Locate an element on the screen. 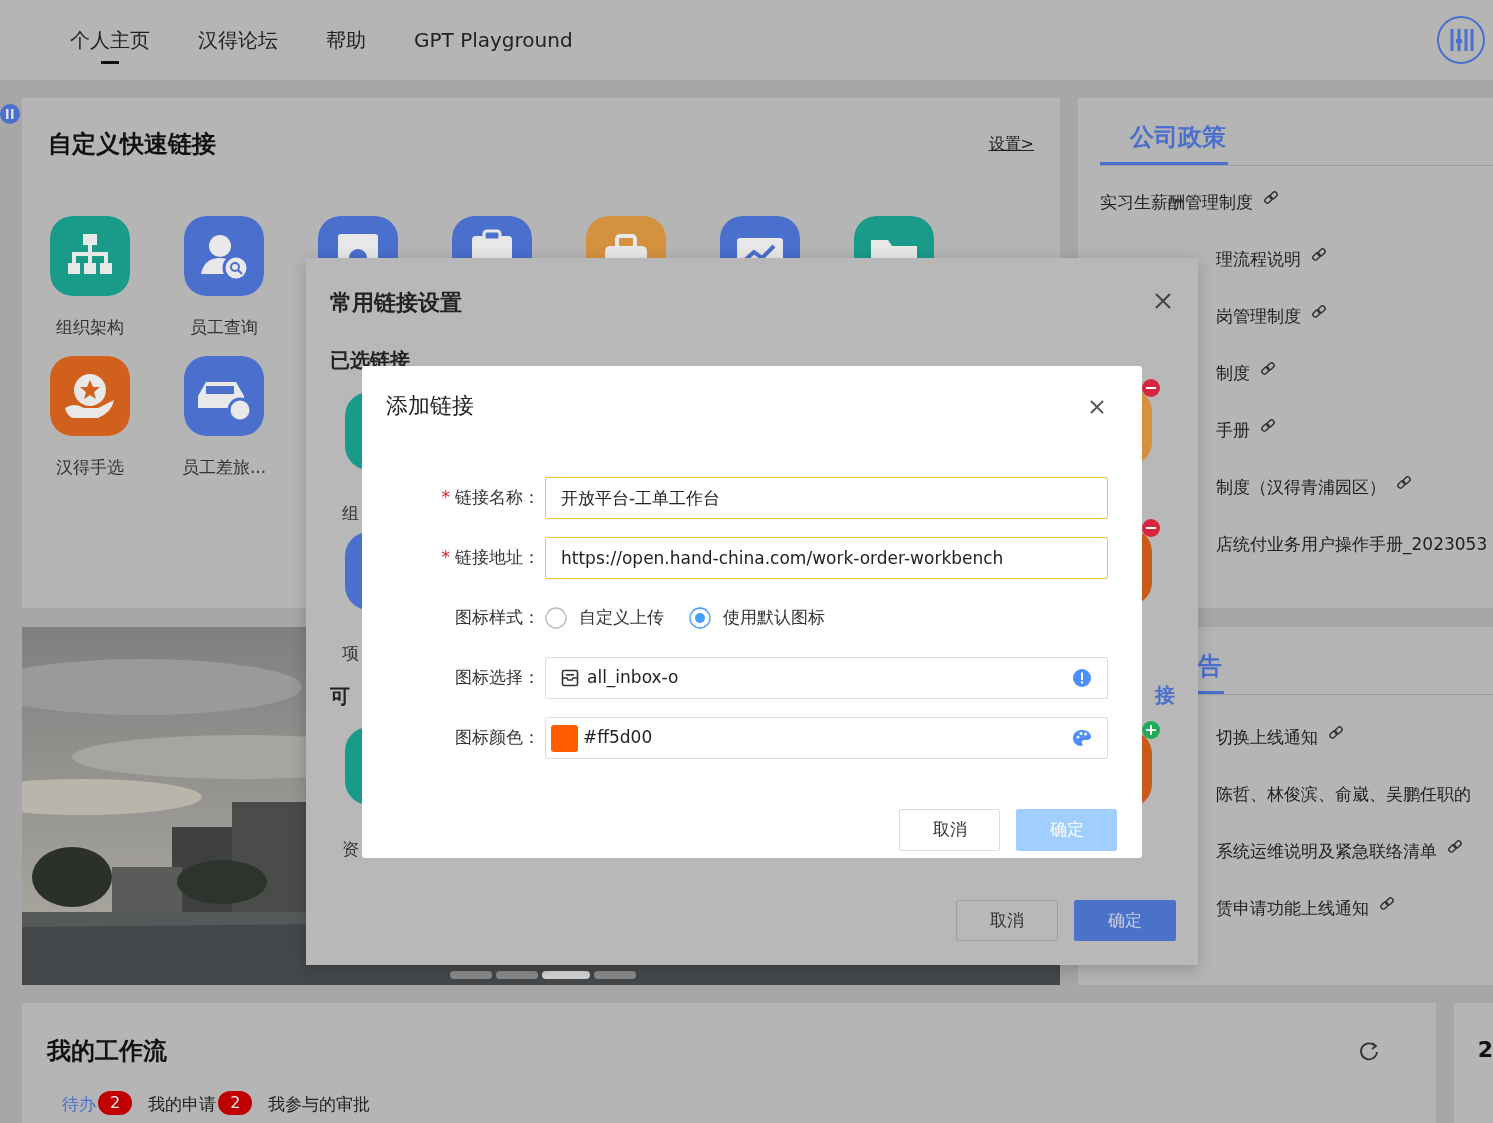  radio-option: 使用默认图标 is located at coordinates (757, 618).